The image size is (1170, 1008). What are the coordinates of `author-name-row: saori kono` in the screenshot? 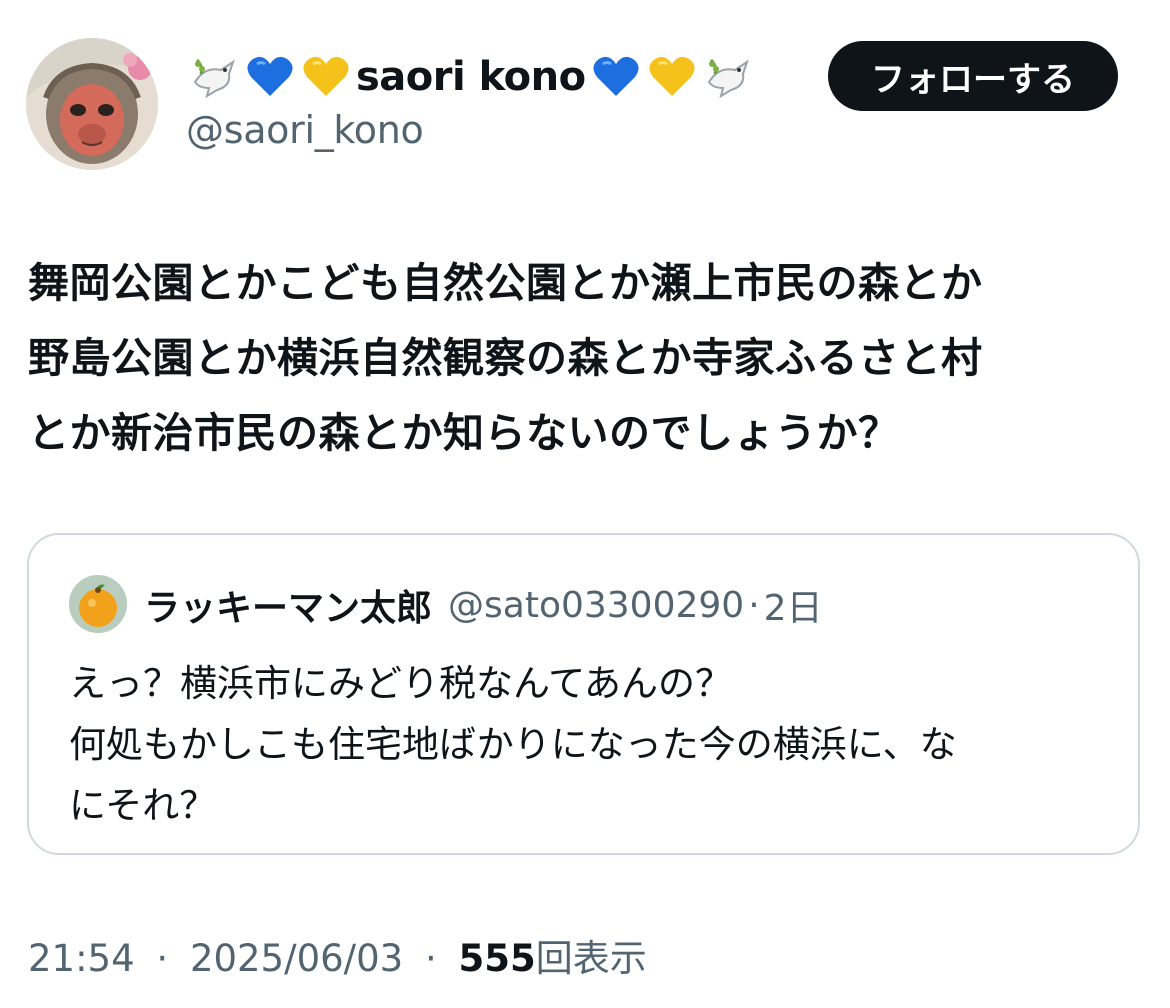 It's located at (471, 77).